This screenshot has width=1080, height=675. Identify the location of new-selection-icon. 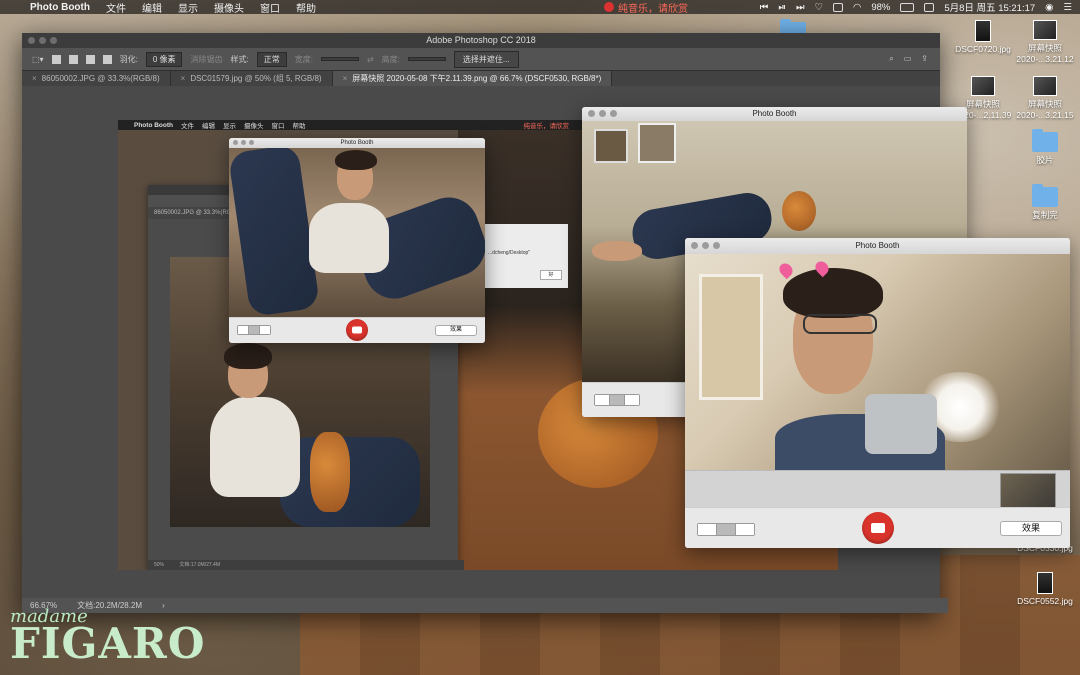
(56, 59).